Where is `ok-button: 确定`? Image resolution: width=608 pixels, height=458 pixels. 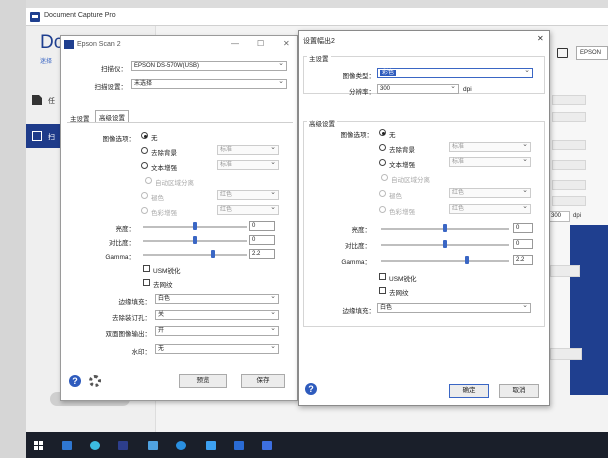
ok-button: 确定 is located at coordinates (469, 391).